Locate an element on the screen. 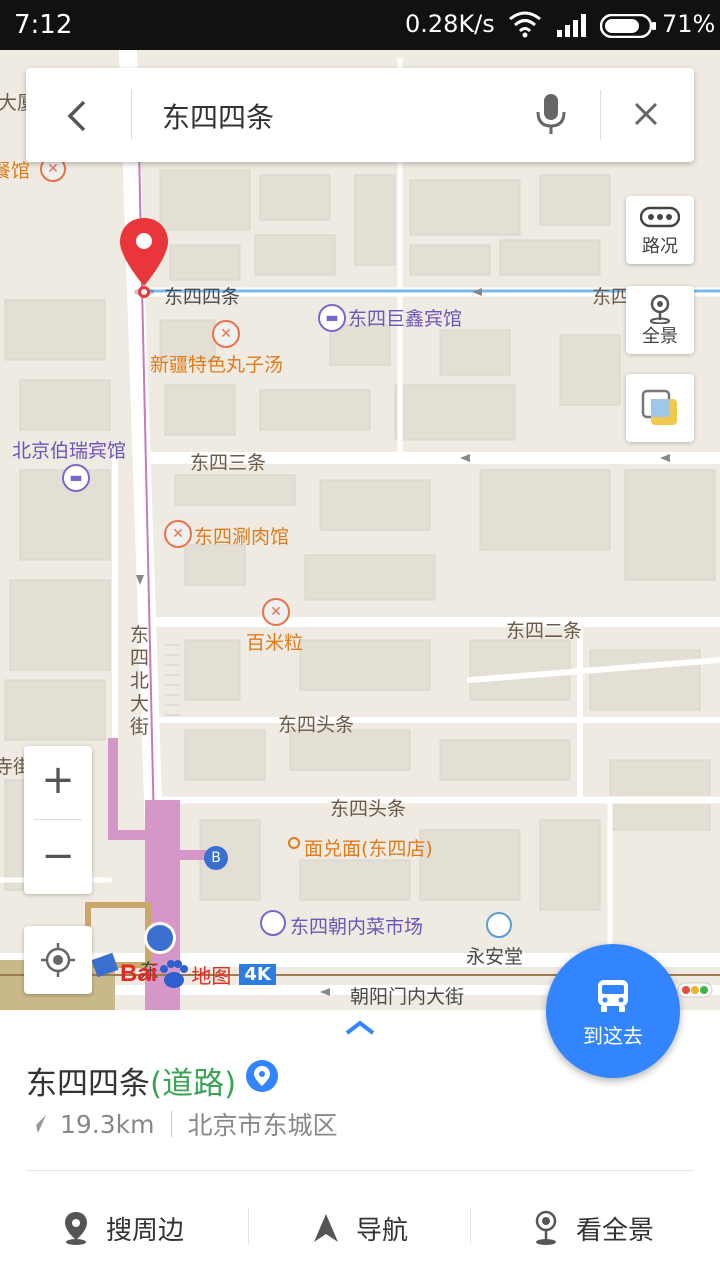 This screenshot has width=720, height=1280. navigate-label: 导航 is located at coordinates (382, 1230).